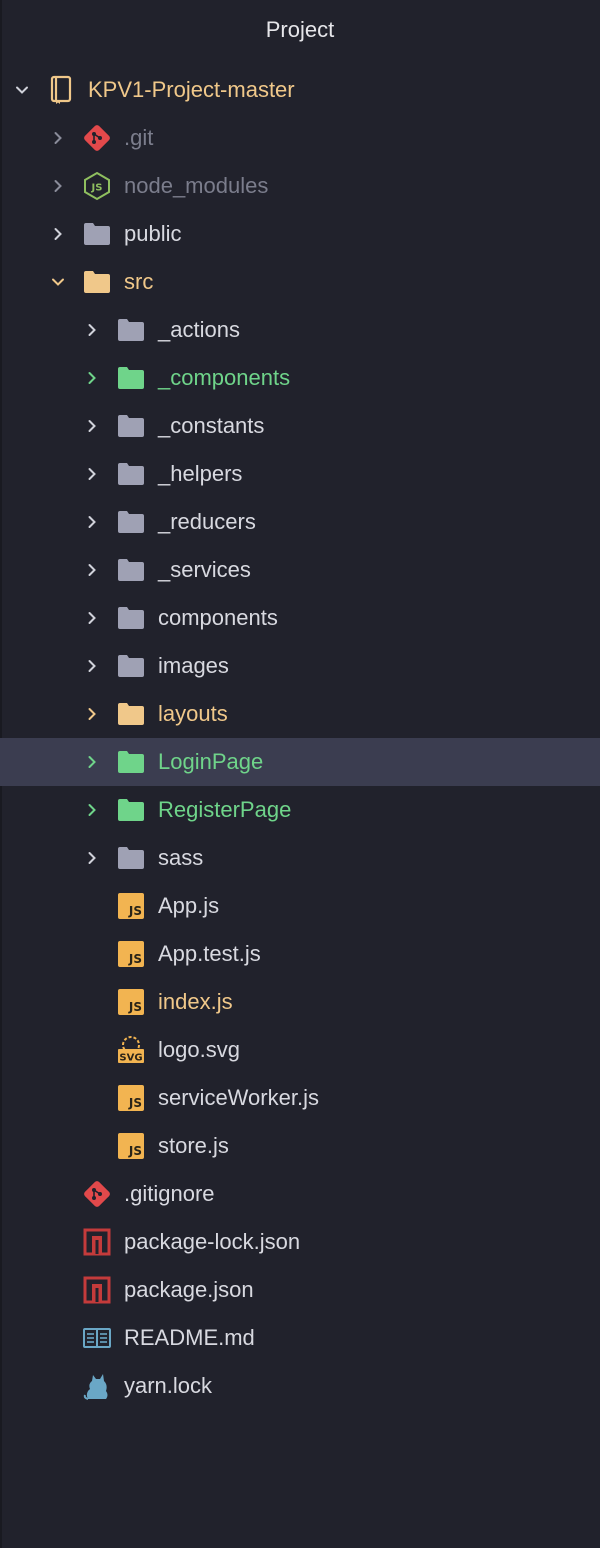 The image size is (600, 1548). What do you see at coordinates (204, 569) in the screenshot?
I see `services-label: _services` at bounding box center [204, 569].